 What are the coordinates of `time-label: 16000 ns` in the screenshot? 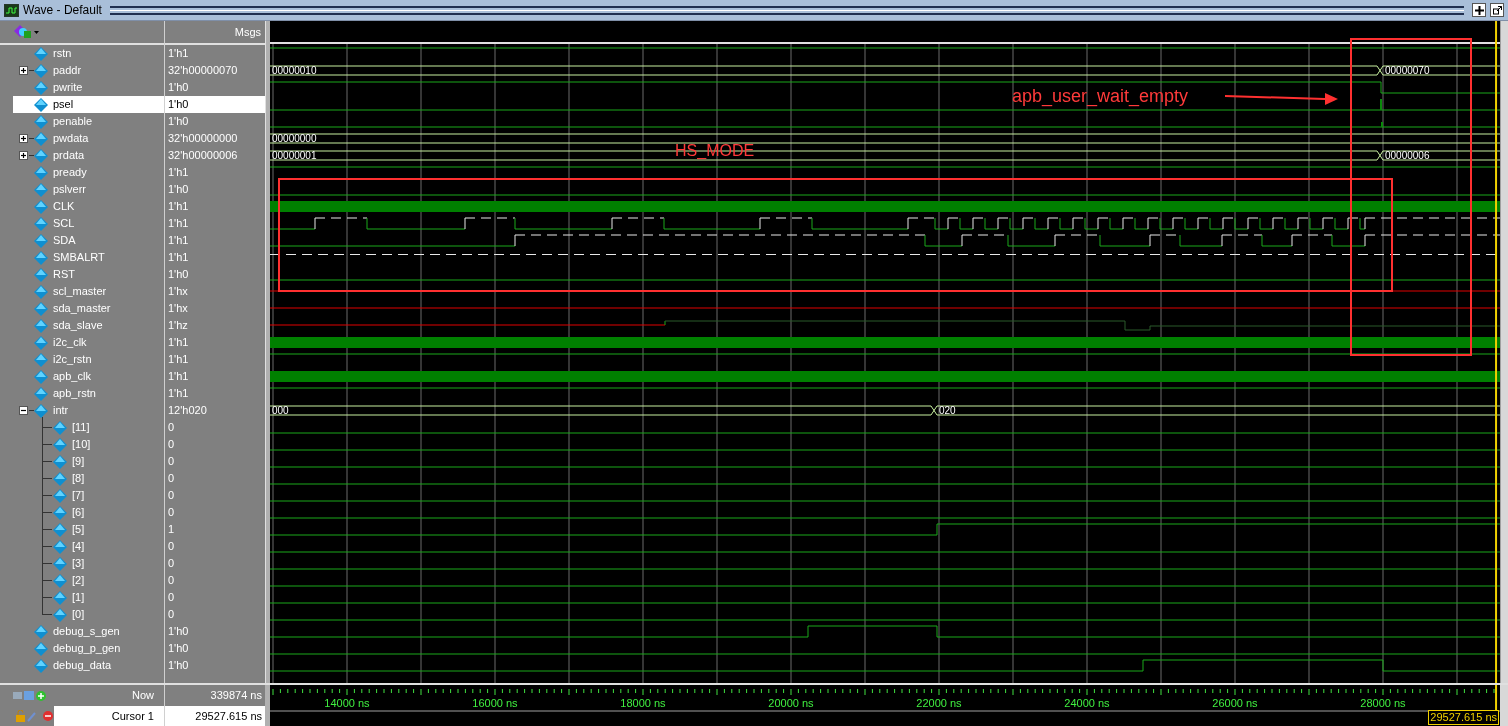 It's located at (495, 703).